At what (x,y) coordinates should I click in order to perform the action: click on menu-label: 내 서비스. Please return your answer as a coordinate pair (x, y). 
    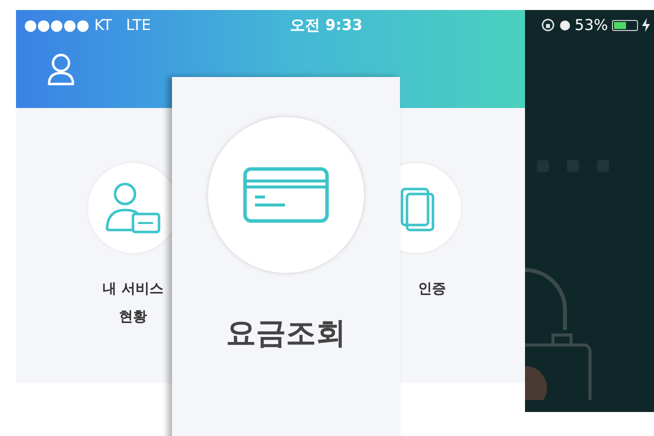
    Looking at the image, I should click on (133, 289).